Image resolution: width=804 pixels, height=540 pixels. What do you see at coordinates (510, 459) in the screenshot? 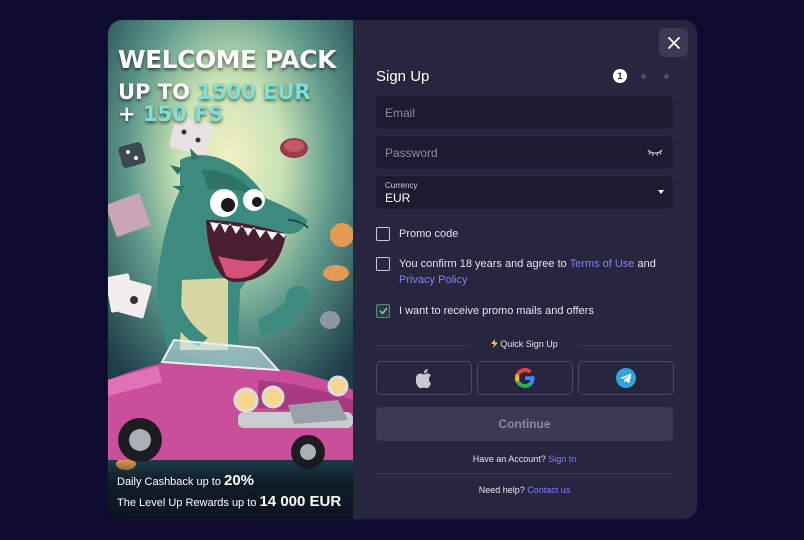
I see `have-account-text: Have an Account?` at bounding box center [510, 459].